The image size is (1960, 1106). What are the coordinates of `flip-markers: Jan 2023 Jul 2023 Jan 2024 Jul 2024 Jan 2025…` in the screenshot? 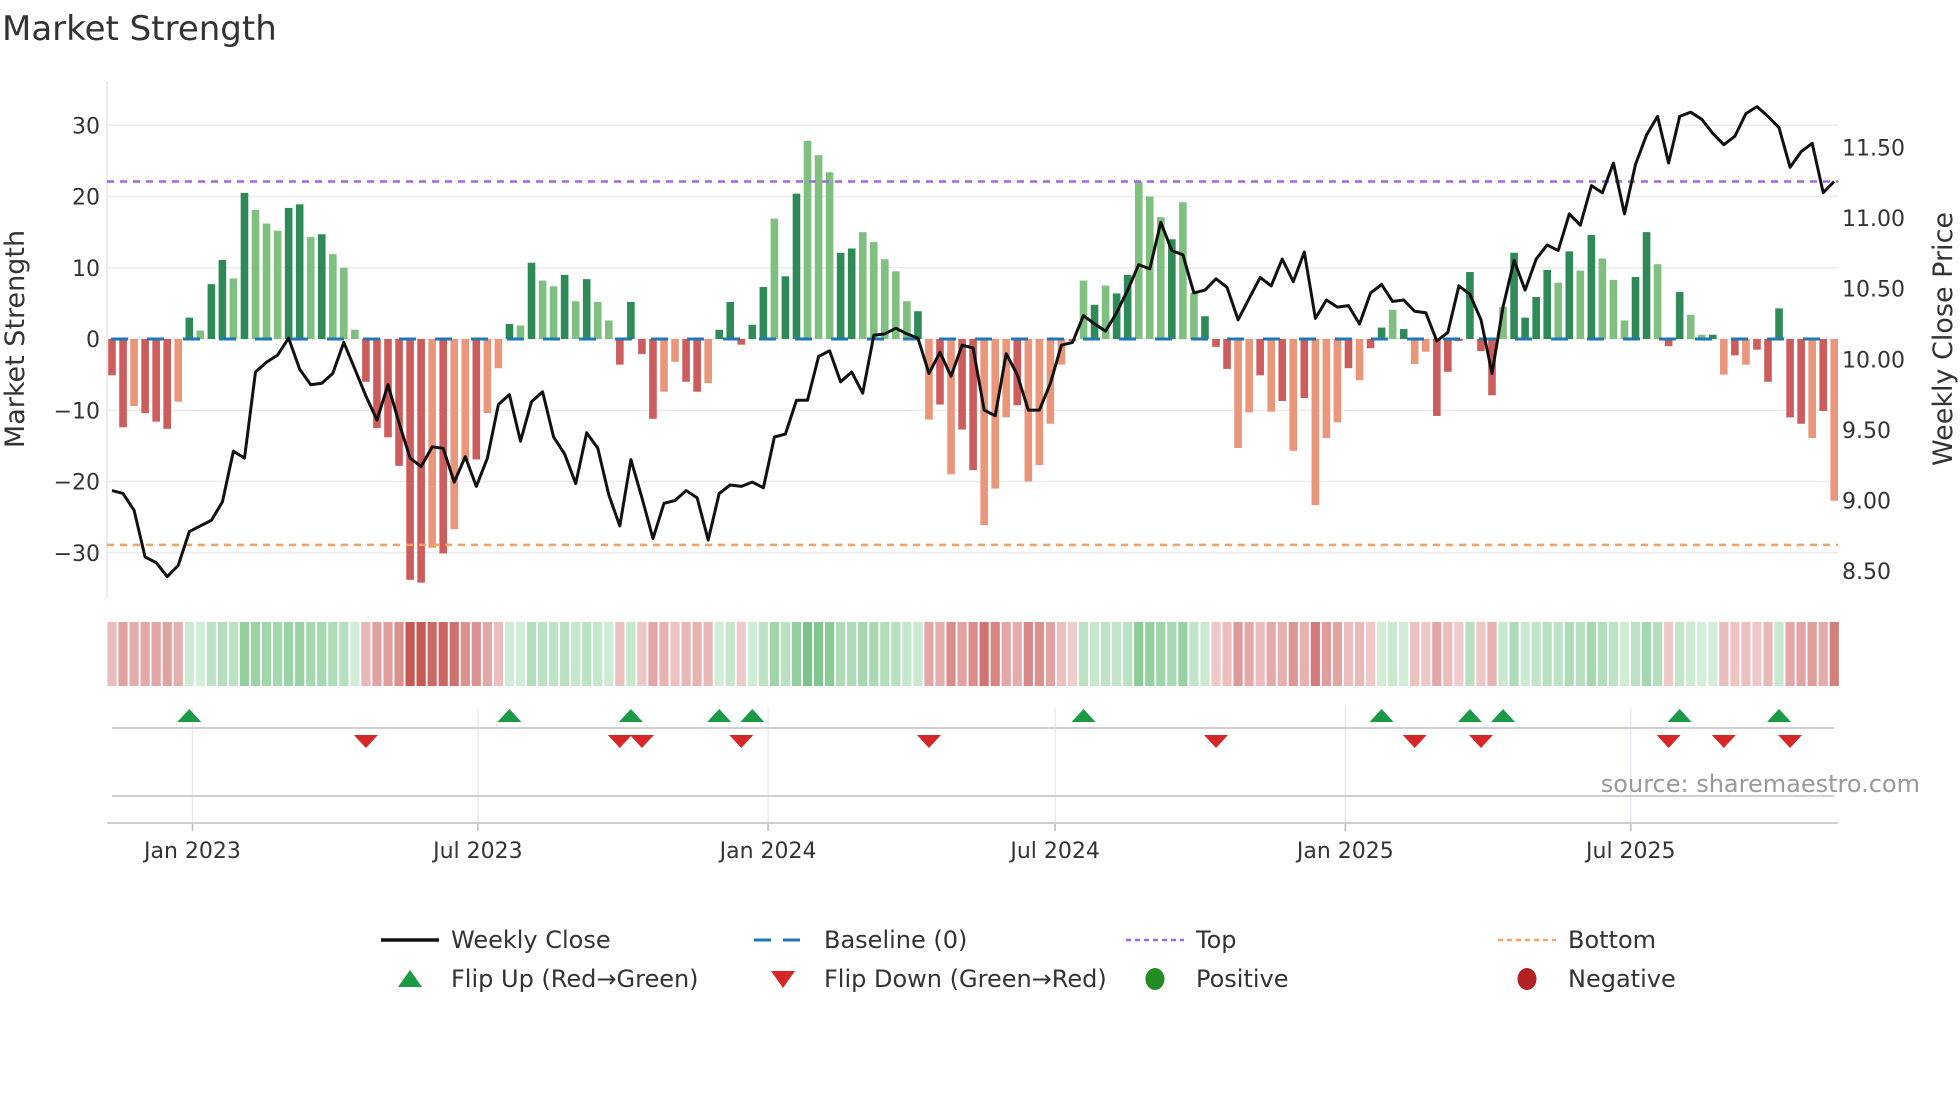 It's located at (972, 786).